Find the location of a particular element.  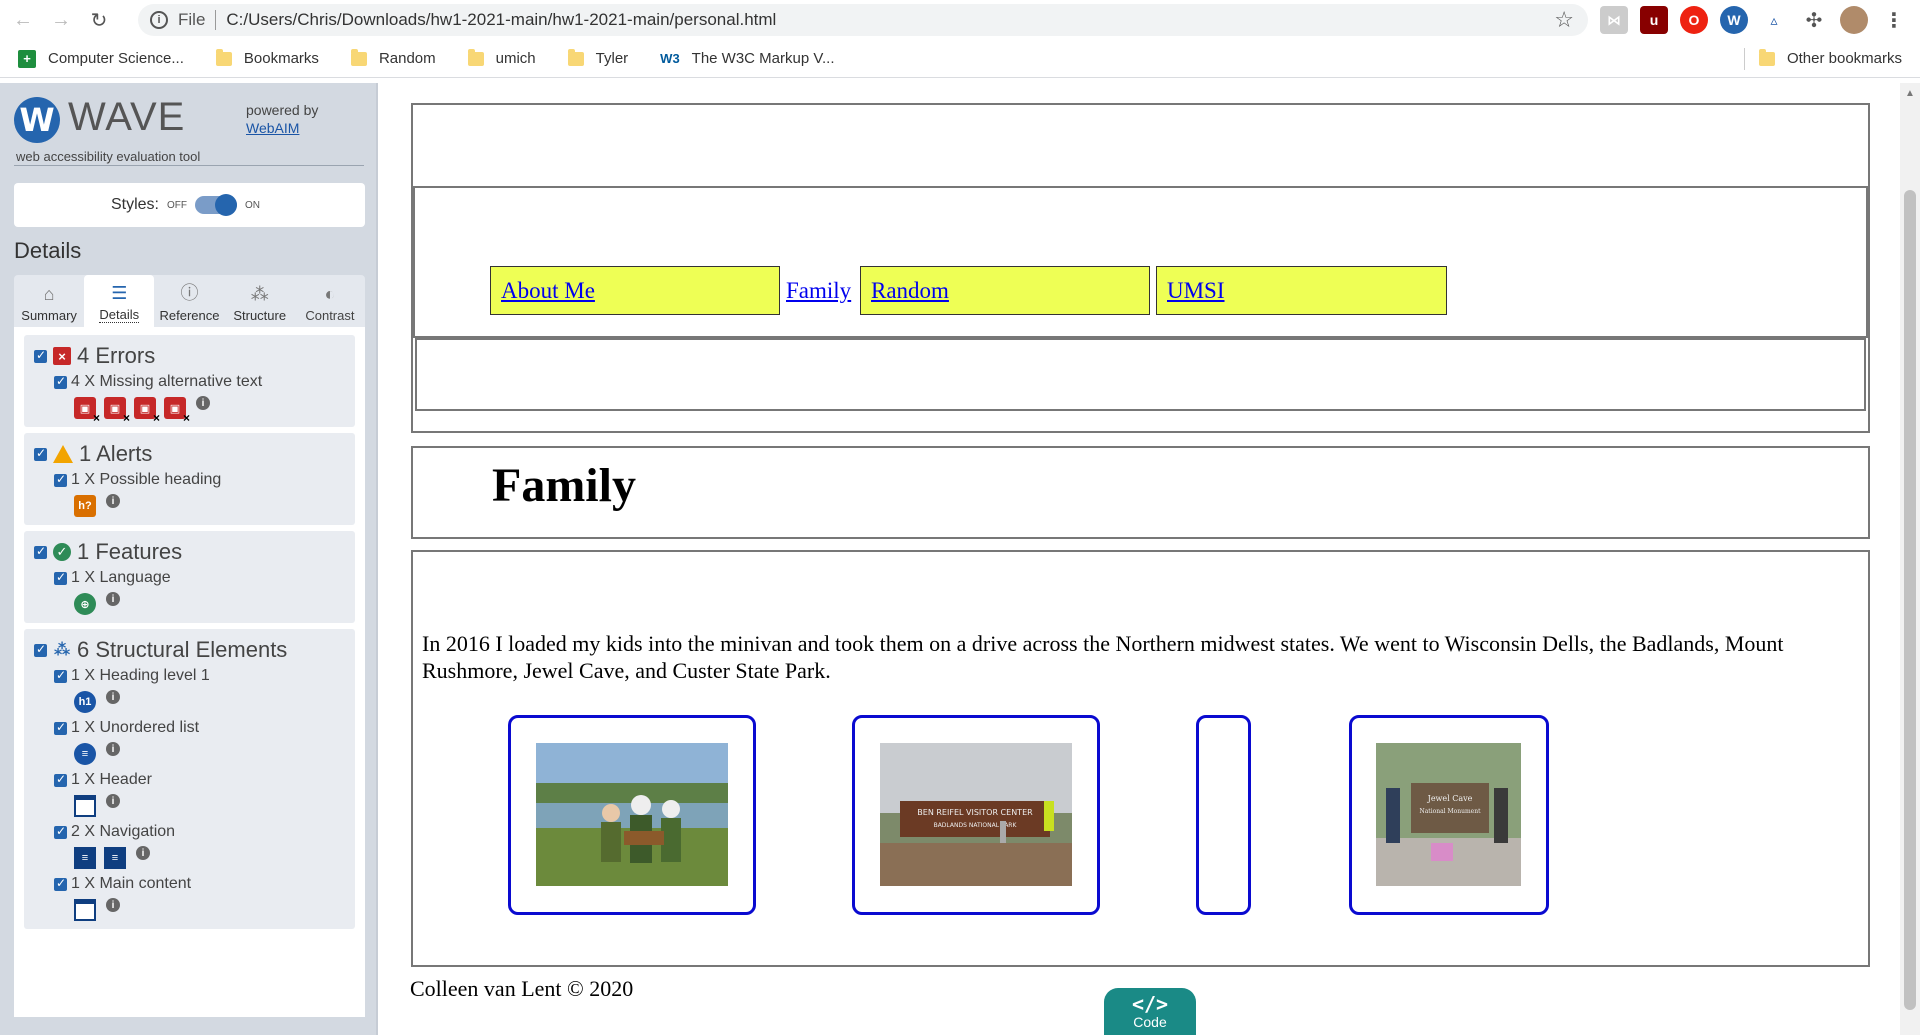

arc-toolkit-icon: ▵ is located at coordinates (1774, 20).